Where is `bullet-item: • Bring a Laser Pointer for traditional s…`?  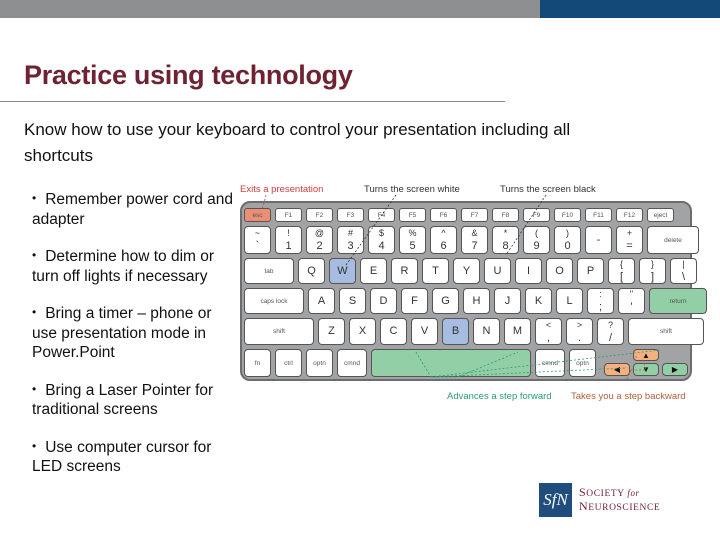 bullet-item: • Bring a Laser Pointer for traditional s… is located at coordinates (123, 400).